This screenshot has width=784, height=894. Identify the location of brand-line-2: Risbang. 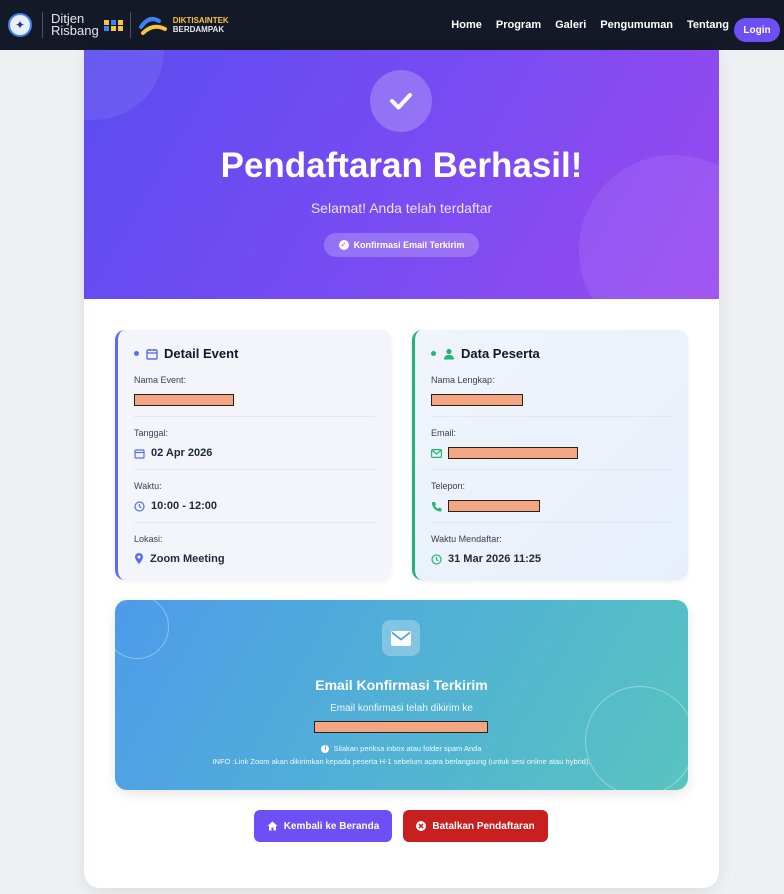
(75, 30).